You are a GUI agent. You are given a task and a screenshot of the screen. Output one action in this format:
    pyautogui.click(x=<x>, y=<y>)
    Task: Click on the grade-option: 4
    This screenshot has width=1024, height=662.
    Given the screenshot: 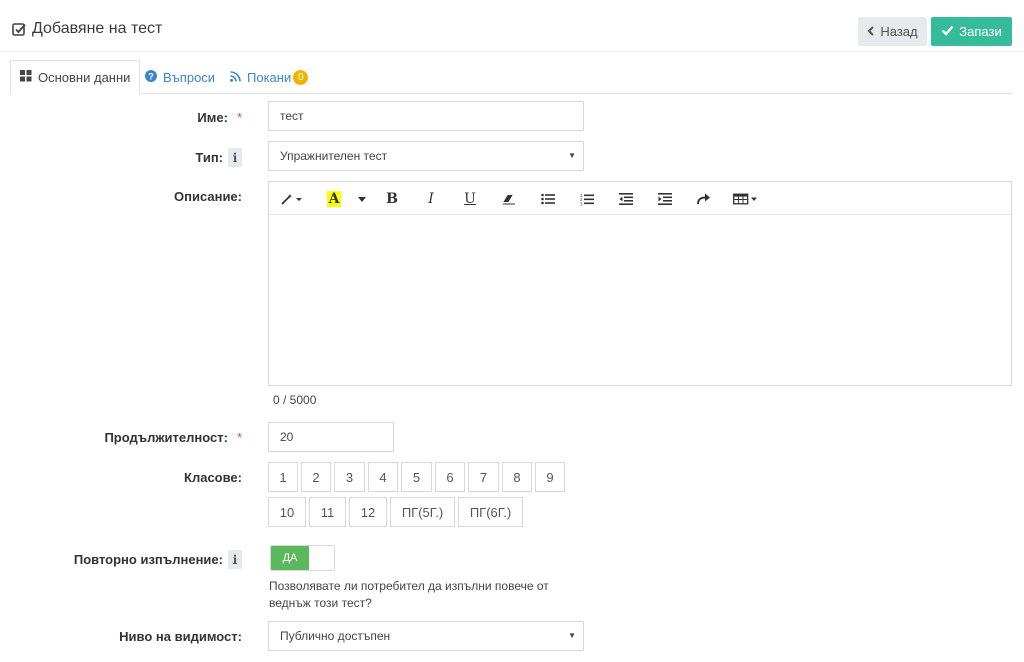 What is the action you would take?
    pyautogui.click(x=383, y=477)
    